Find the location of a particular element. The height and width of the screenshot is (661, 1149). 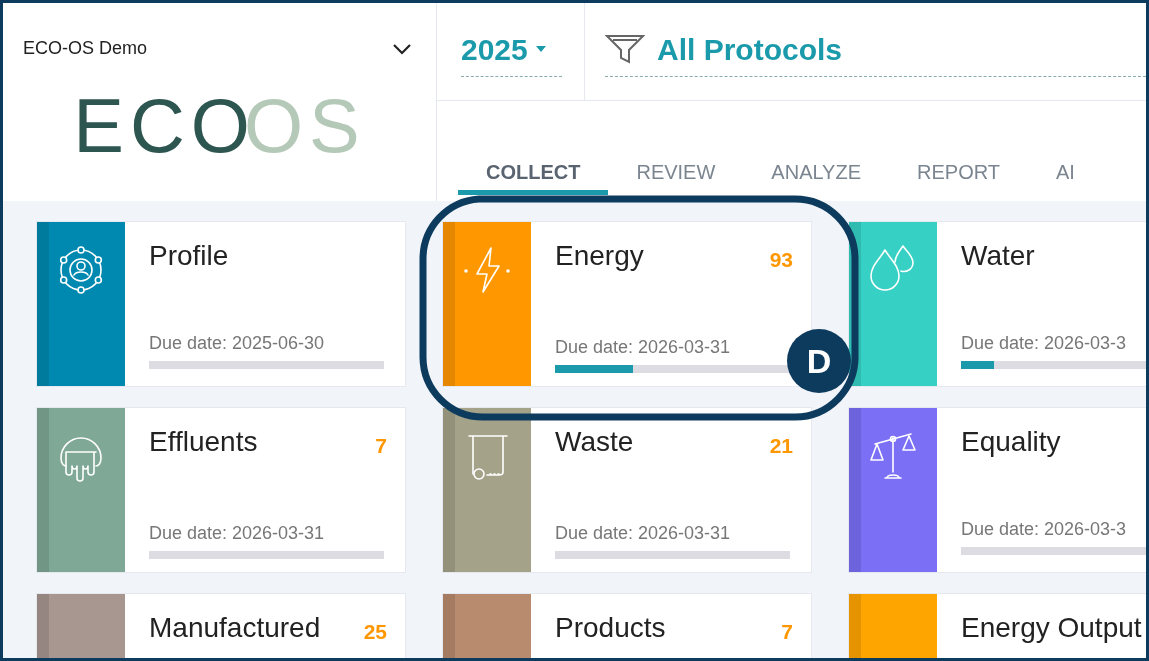

category-card: Energy Output is located at coordinates (997, 625).